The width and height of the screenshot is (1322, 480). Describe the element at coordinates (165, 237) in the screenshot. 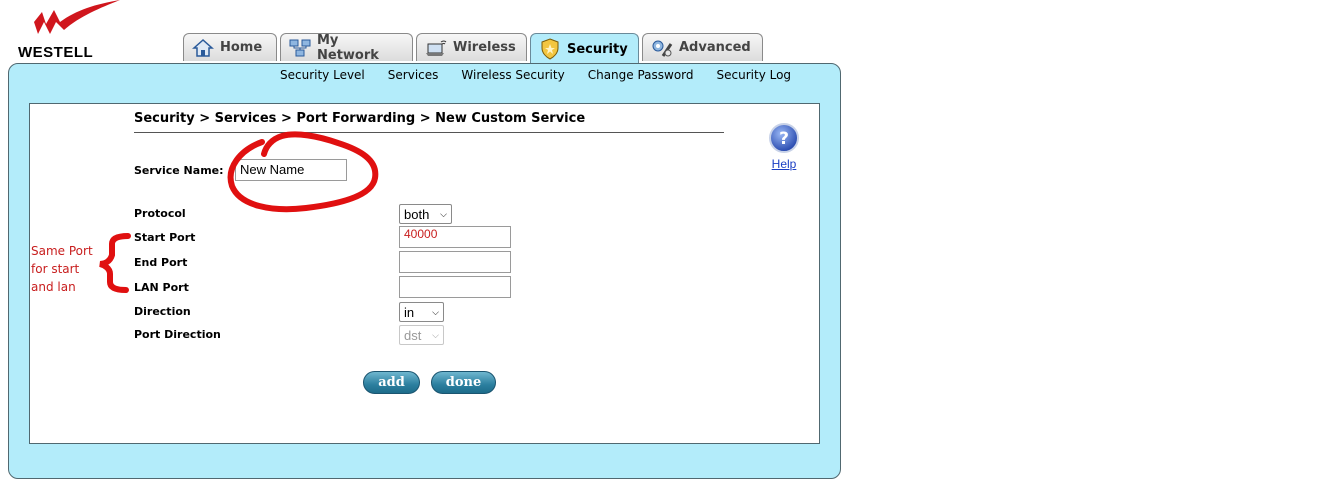

I see `start-port-label: Start Port` at that location.